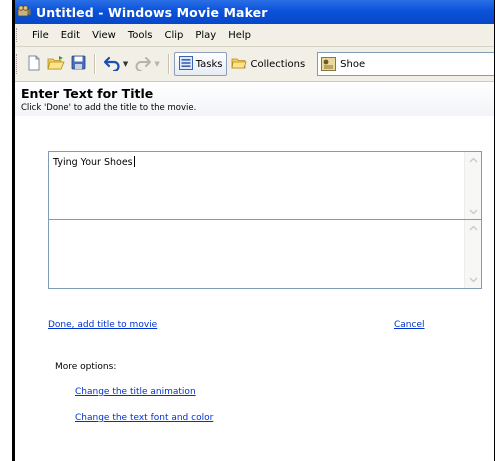 The width and height of the screenshot is (495, 461). Describe the element at coordinates (18, 64) in the screenshot. I see `toolbar-grip` at that location.